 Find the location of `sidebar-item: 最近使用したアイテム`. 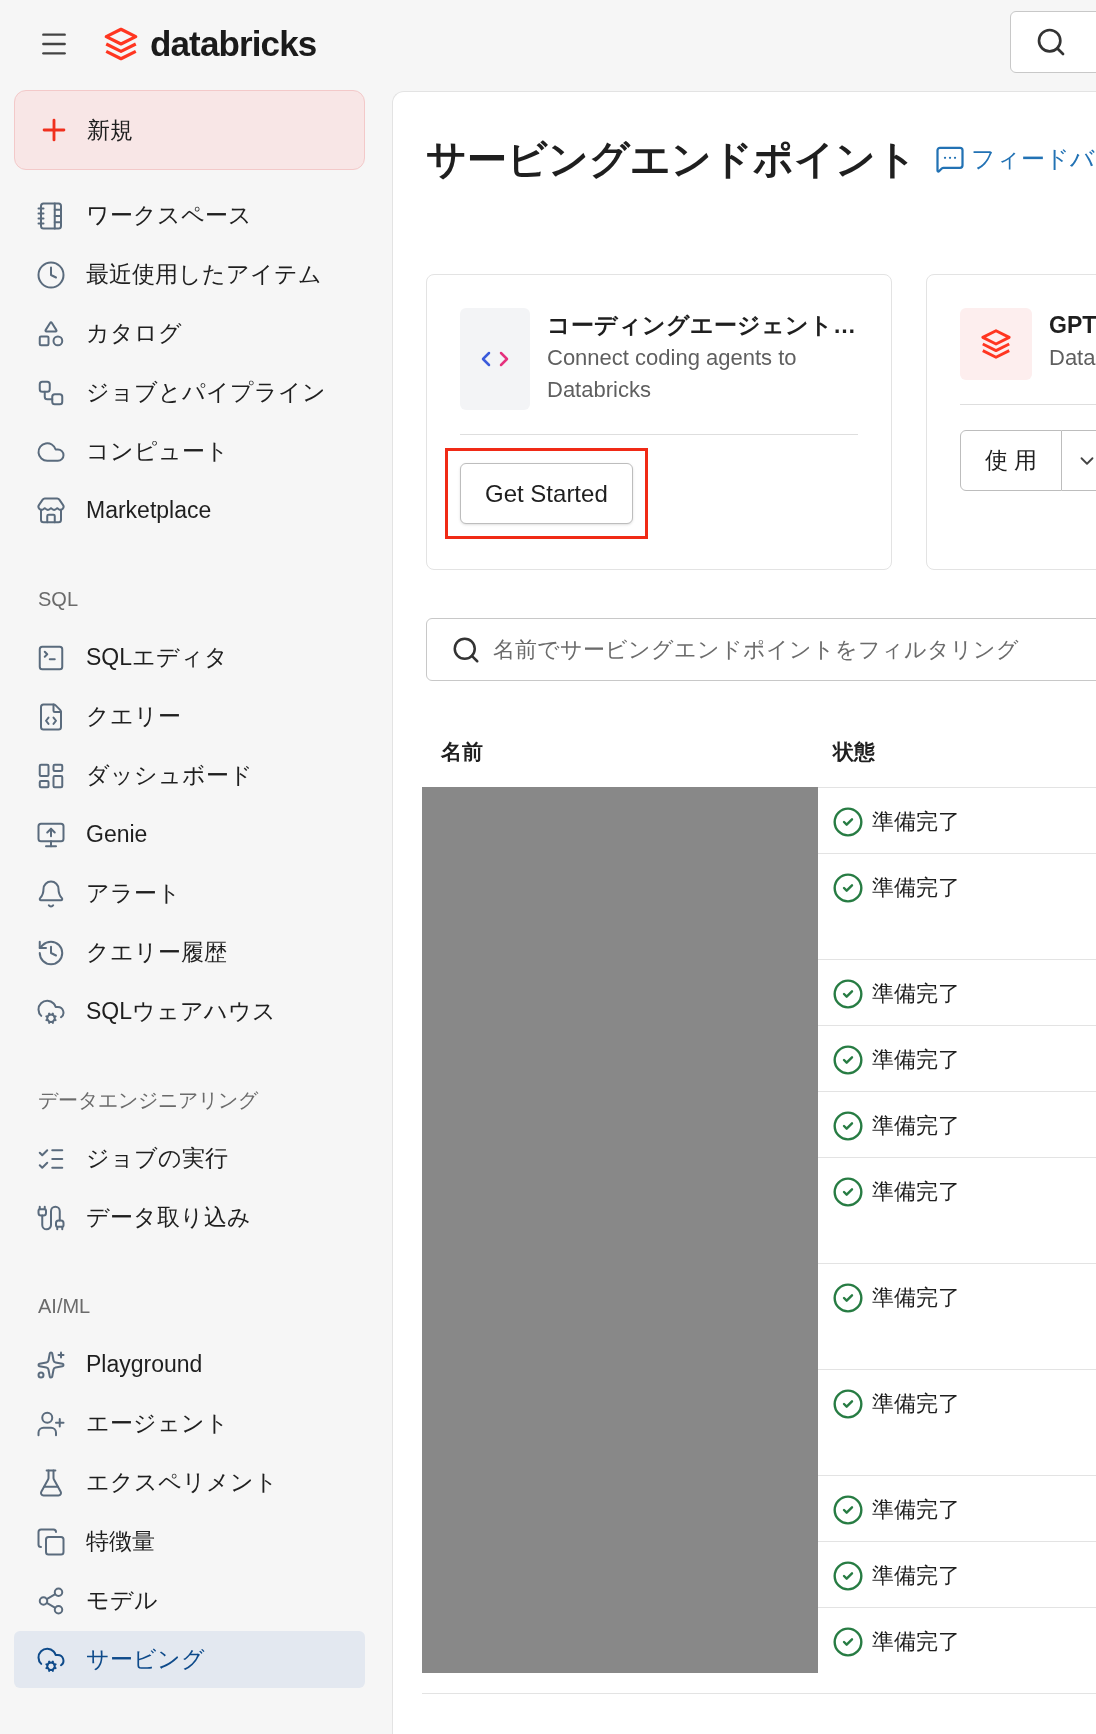

sidebar-item: 最近使用したアイテム is located at coordinates (189, 274).